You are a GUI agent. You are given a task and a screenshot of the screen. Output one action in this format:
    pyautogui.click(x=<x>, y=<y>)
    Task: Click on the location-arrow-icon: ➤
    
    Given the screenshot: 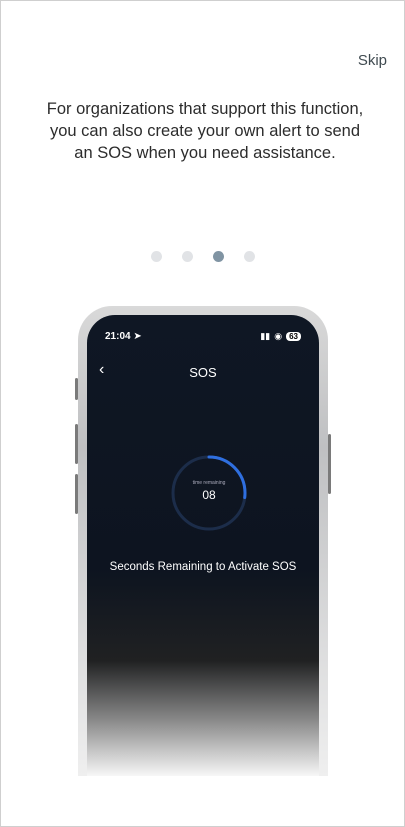 What is the action you would take?
    pyautogui.click(x=137, y=336)
    